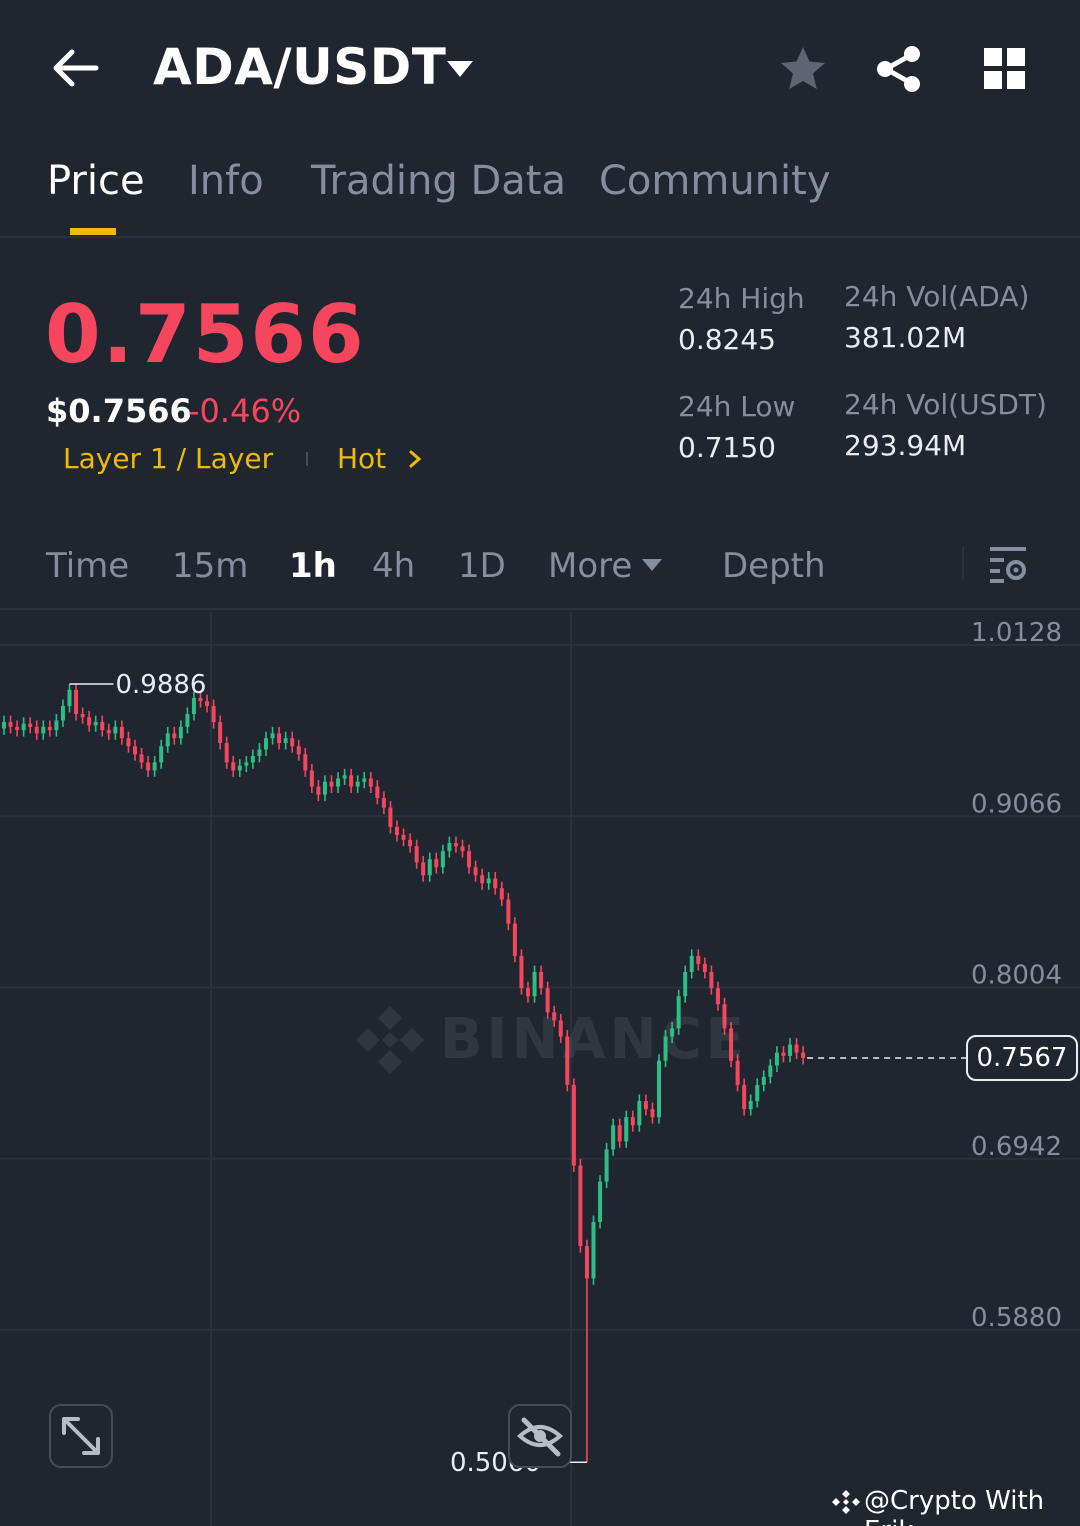 The image size is (1080, 1526). What do you see at coordinates (299, 67) in the screenshot?
I see `pair-title: ADA/USDT` at bounding box center [299, 67].